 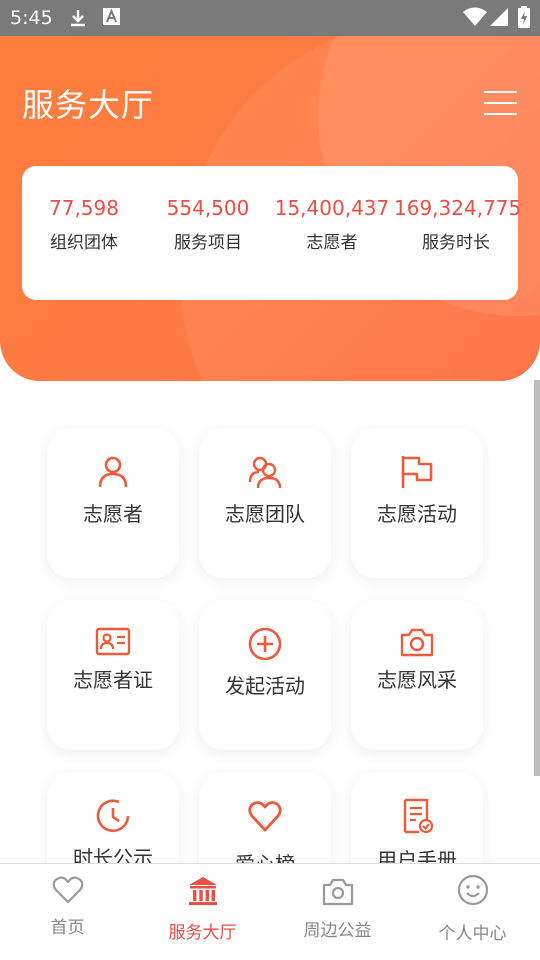 I want to click on plus-circle-icon, so click(x=265, y=644).